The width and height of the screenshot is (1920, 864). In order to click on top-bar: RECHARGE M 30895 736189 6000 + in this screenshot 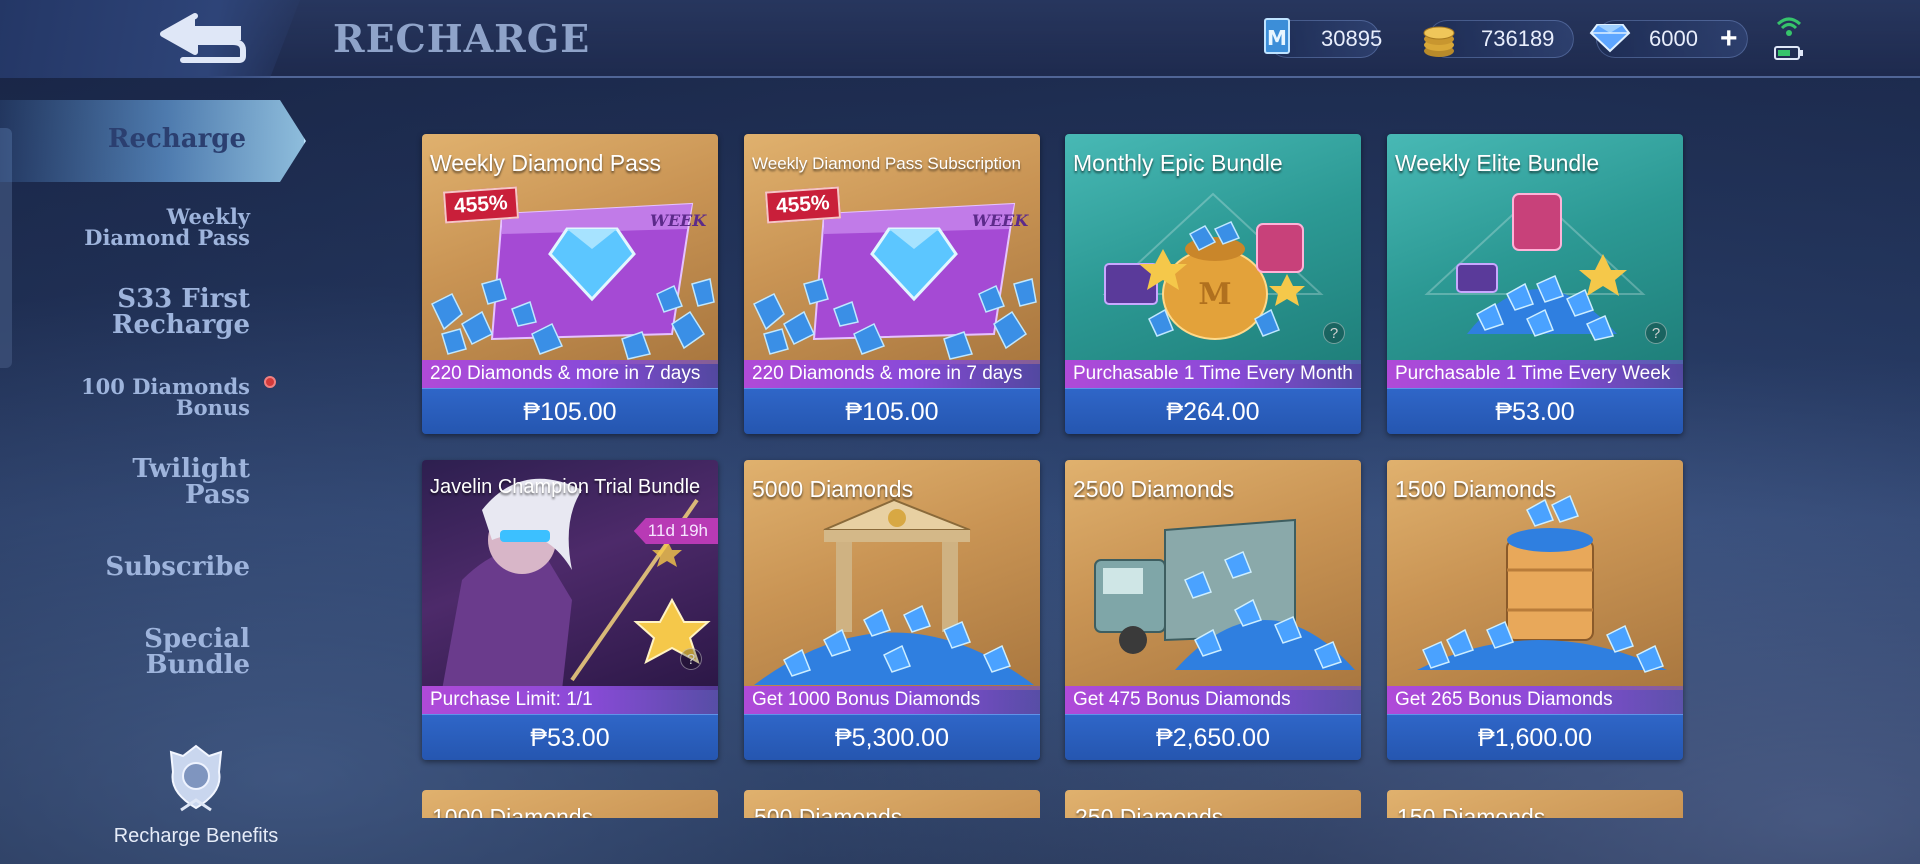, I will do `click(960, 39)`.